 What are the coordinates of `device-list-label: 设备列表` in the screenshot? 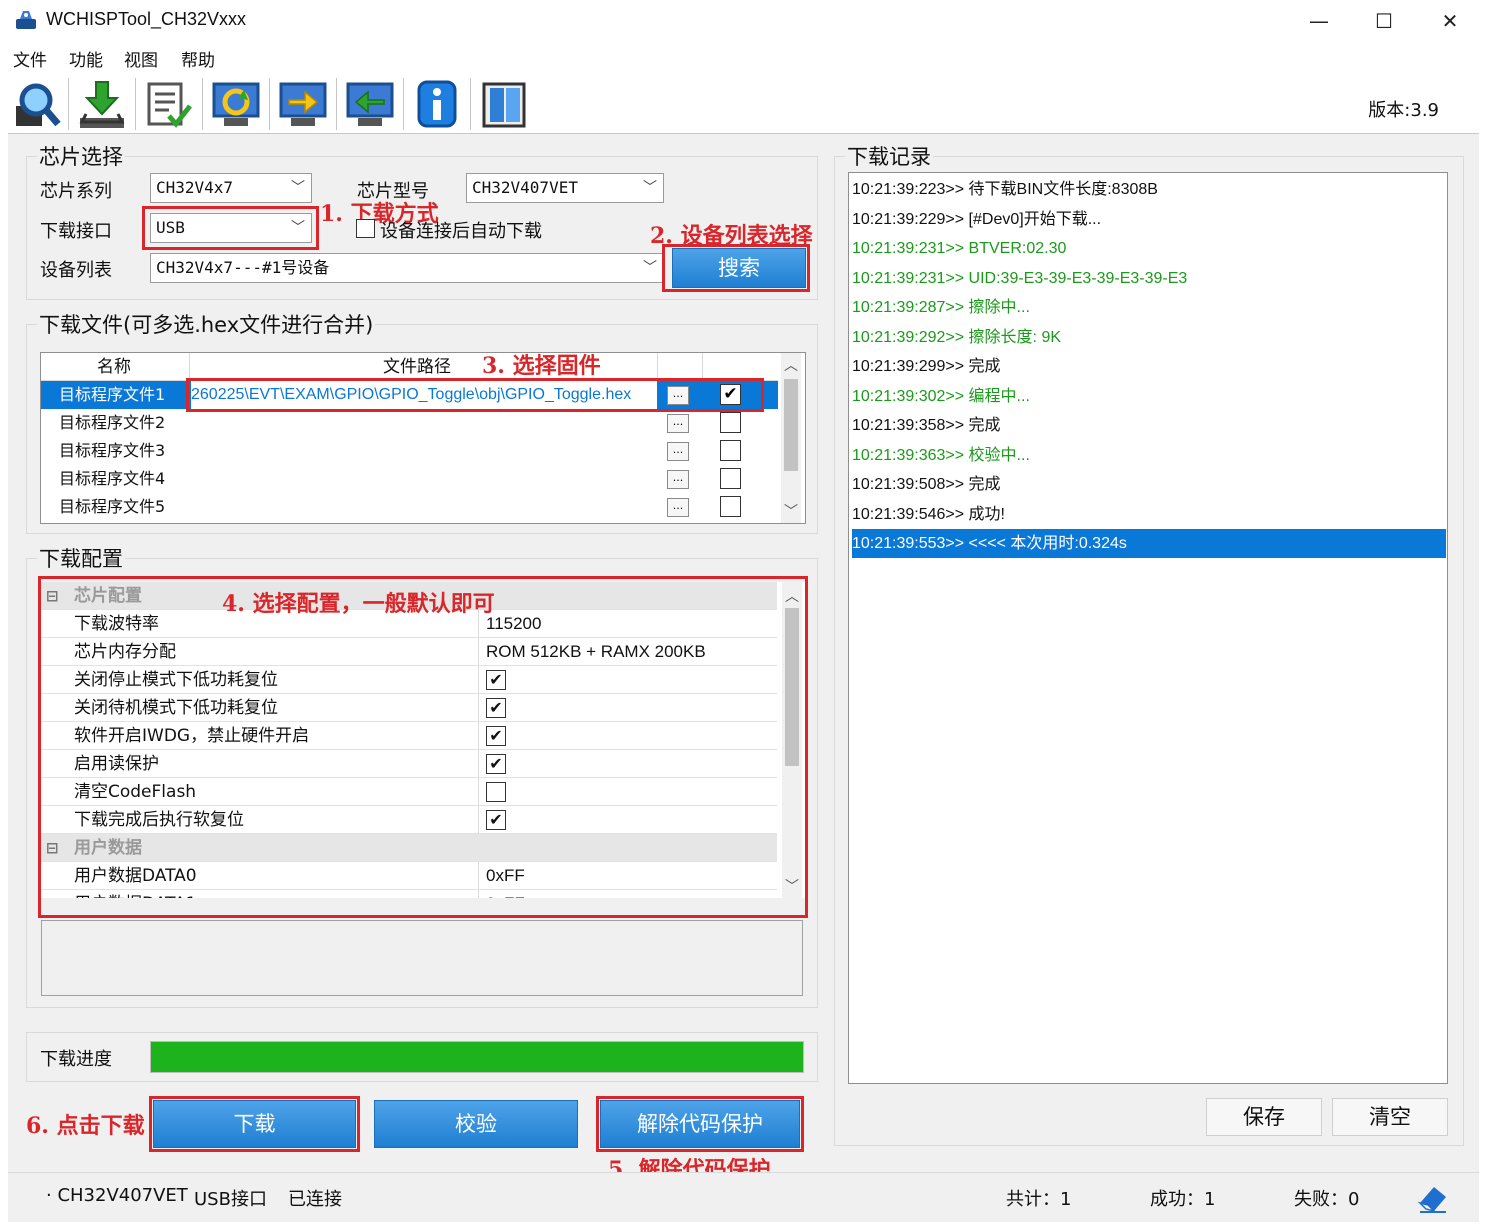 It's located at (76, 270).